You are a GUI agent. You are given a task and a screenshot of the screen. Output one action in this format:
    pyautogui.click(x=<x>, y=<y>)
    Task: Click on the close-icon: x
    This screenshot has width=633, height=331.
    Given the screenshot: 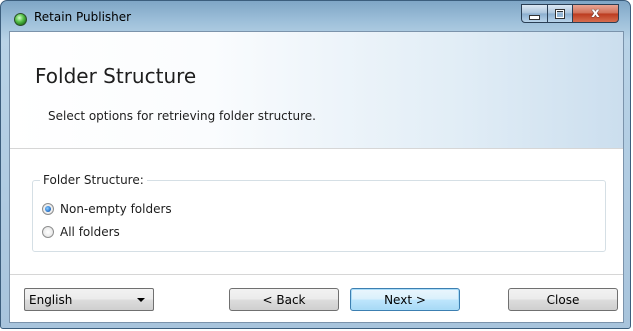 What is the action you would take?
    pyautogui.click(x=595, y=13)
    